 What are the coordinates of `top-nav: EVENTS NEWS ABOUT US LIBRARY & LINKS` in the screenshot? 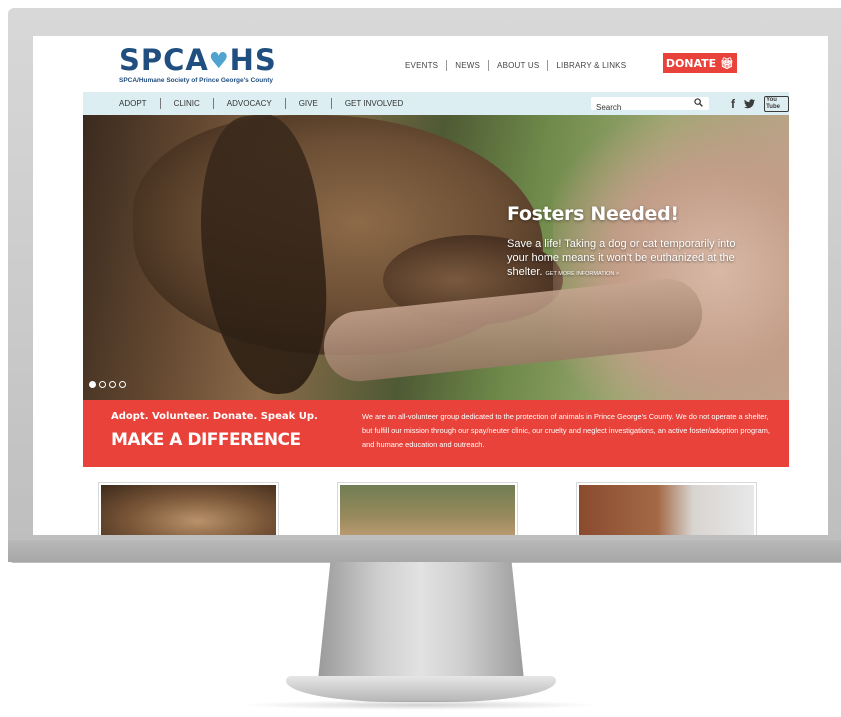 It's located at (515, 65).